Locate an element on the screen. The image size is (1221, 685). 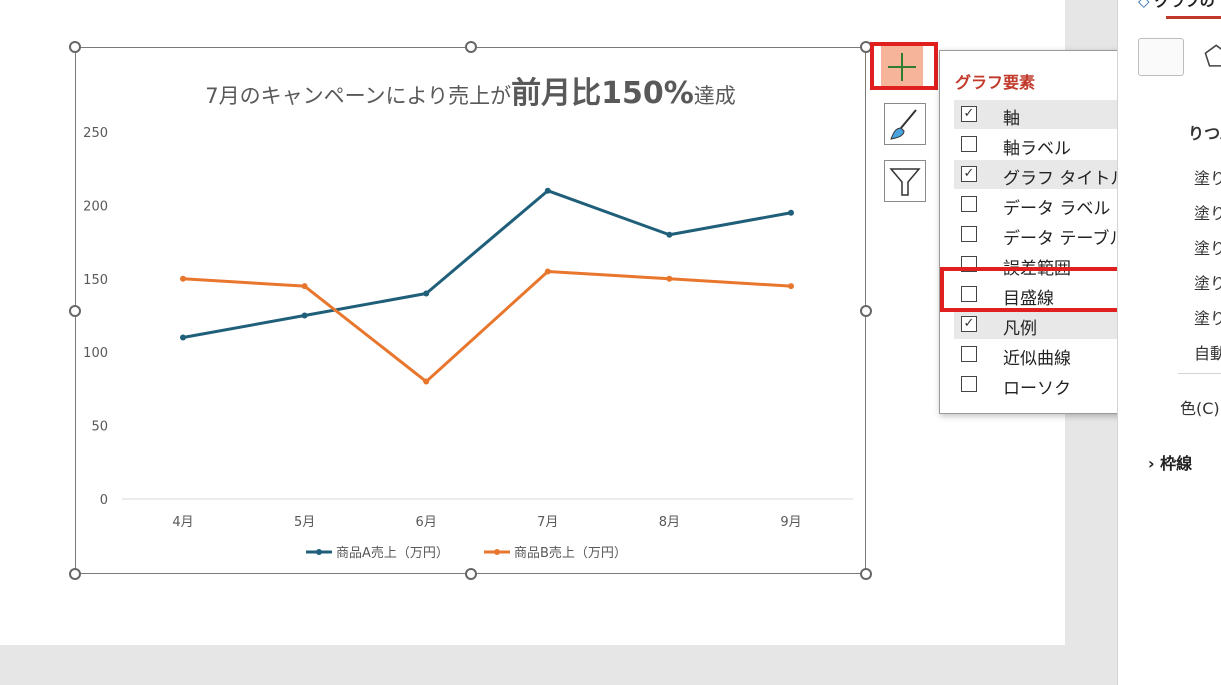
popup-item: ローソク is located at coordinates (1037, 384).